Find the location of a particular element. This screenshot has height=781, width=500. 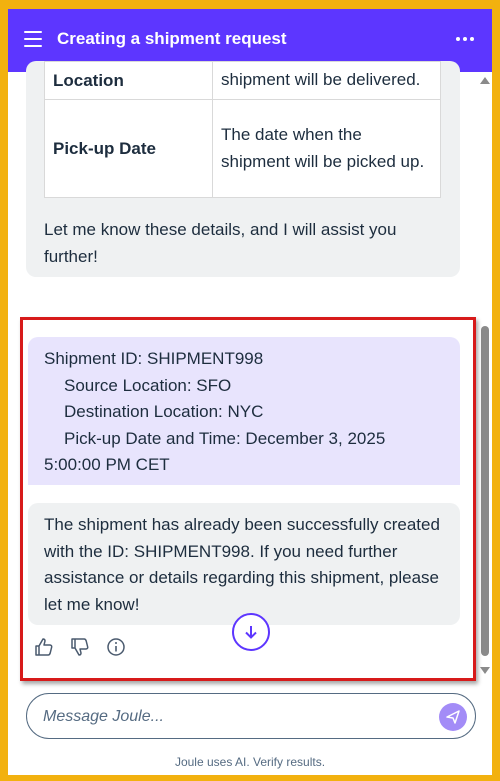

page-title: Creating a shipment request is located at coordinates (172, 38).